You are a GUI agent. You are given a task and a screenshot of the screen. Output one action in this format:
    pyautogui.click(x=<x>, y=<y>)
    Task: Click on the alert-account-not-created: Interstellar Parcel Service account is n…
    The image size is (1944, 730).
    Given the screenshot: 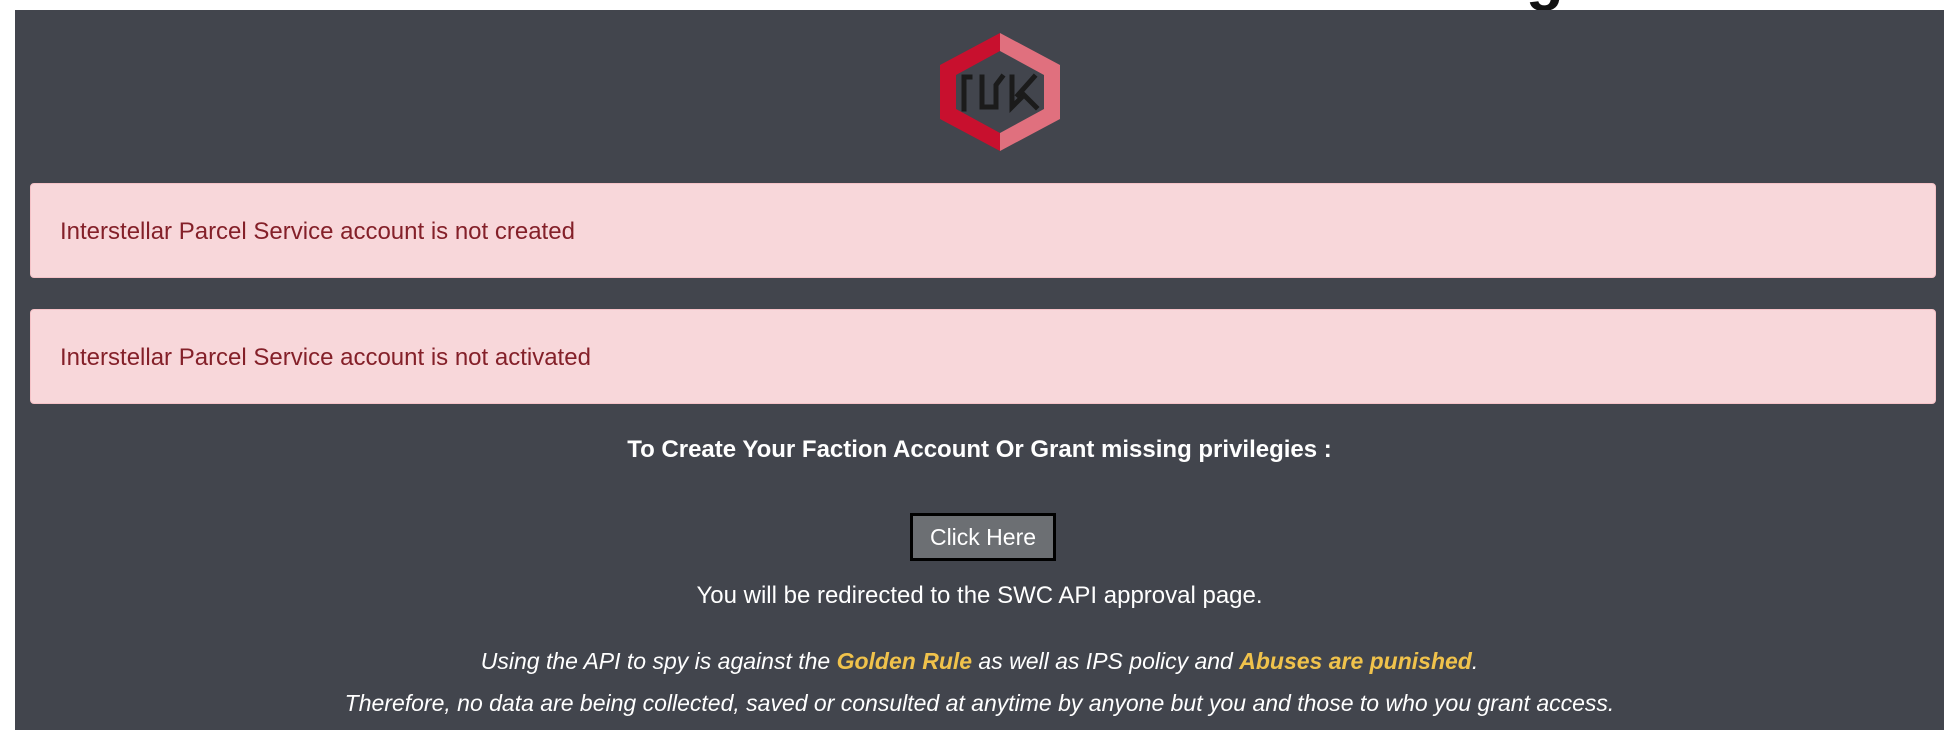 What is the action you would take?
    pyautogui.click(x=983, y=230)
    